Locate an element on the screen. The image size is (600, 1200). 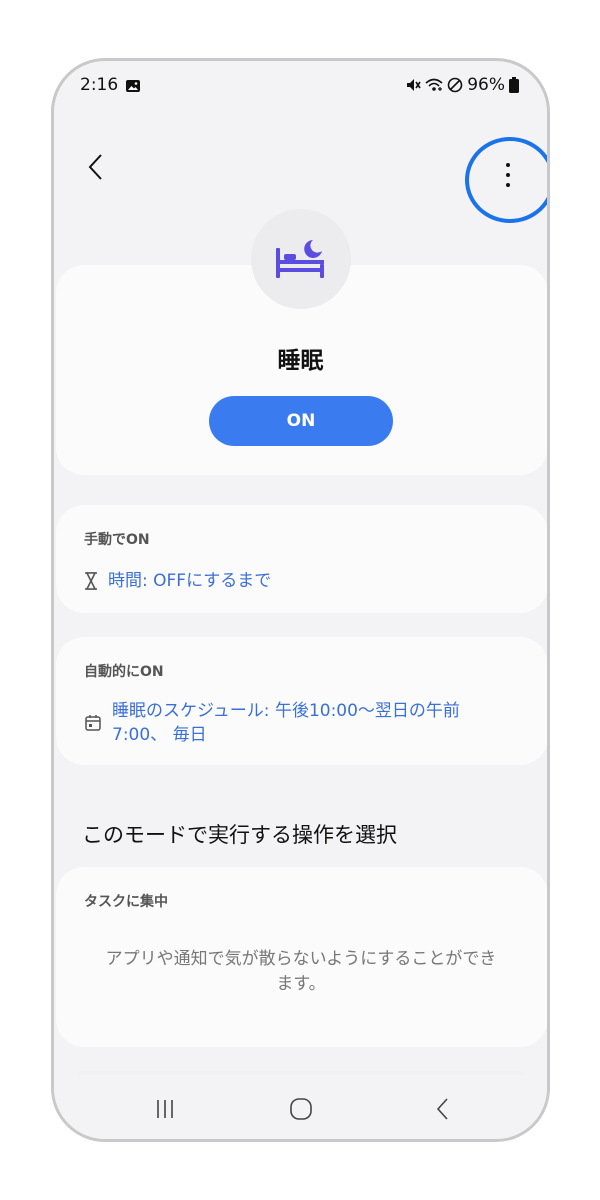
manual-duration-link: 時間: OFFにするまで is located at coordinates (177, 581).